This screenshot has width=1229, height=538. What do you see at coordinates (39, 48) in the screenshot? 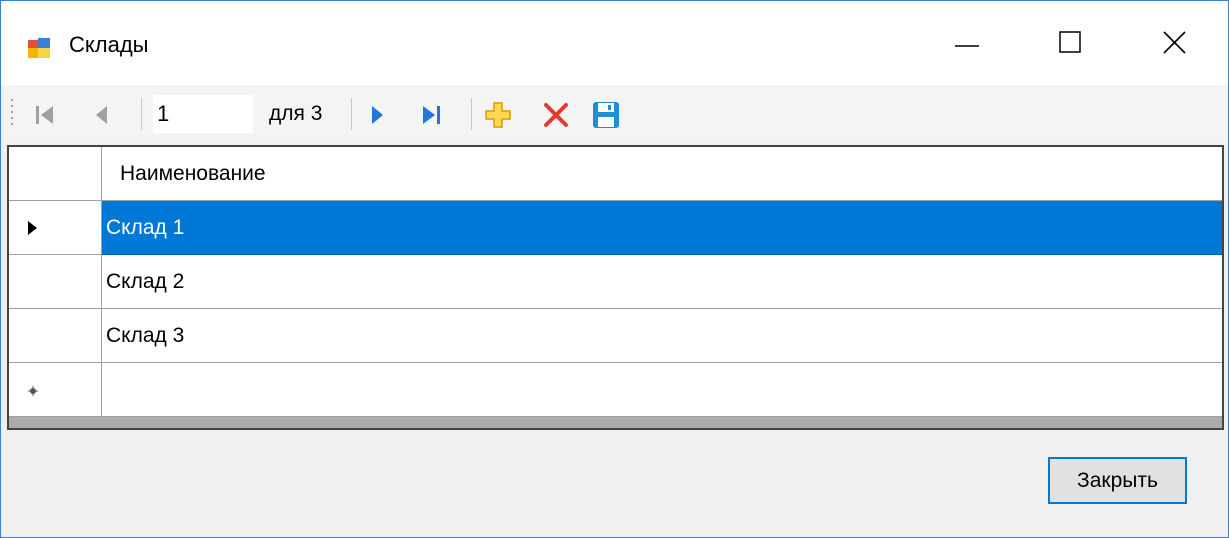
I see `app-forms-icon` at bounding box center [39, 48].